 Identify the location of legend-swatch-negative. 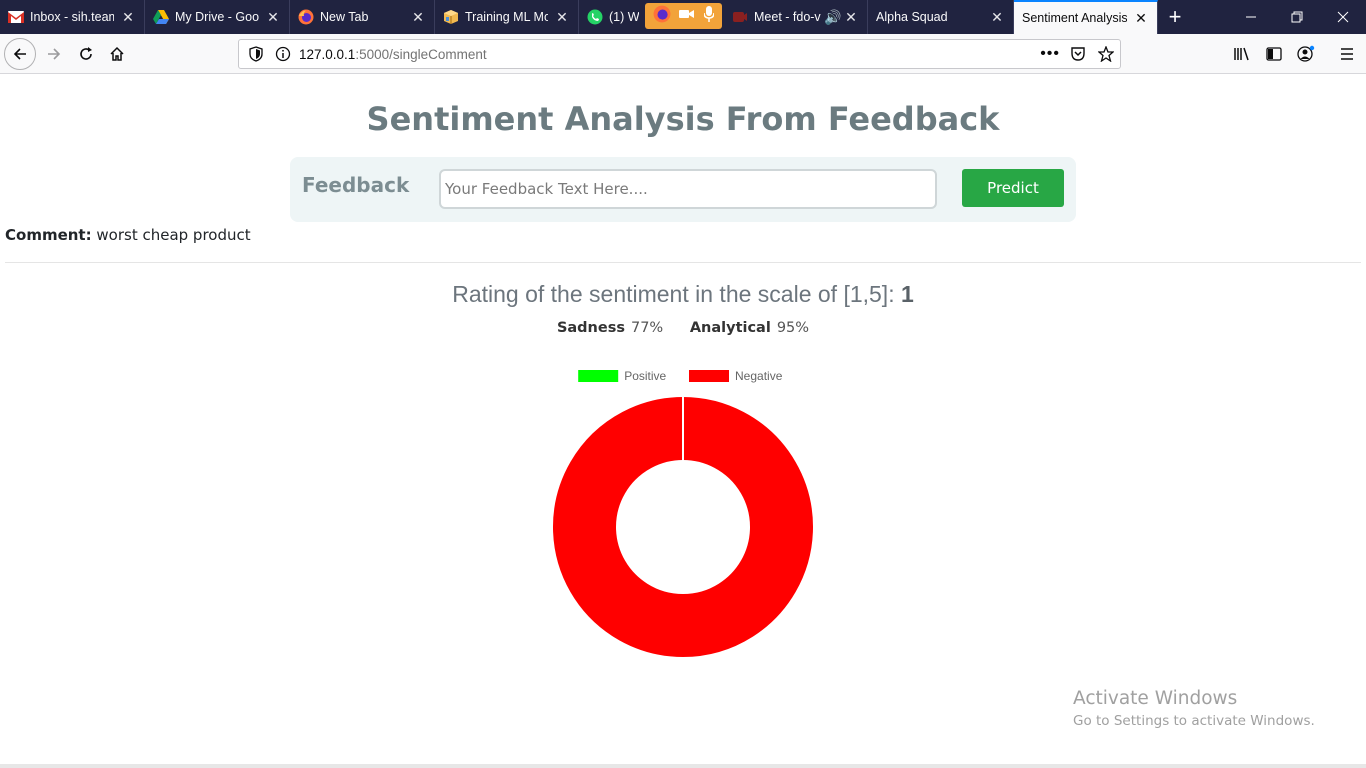
(709, 376).